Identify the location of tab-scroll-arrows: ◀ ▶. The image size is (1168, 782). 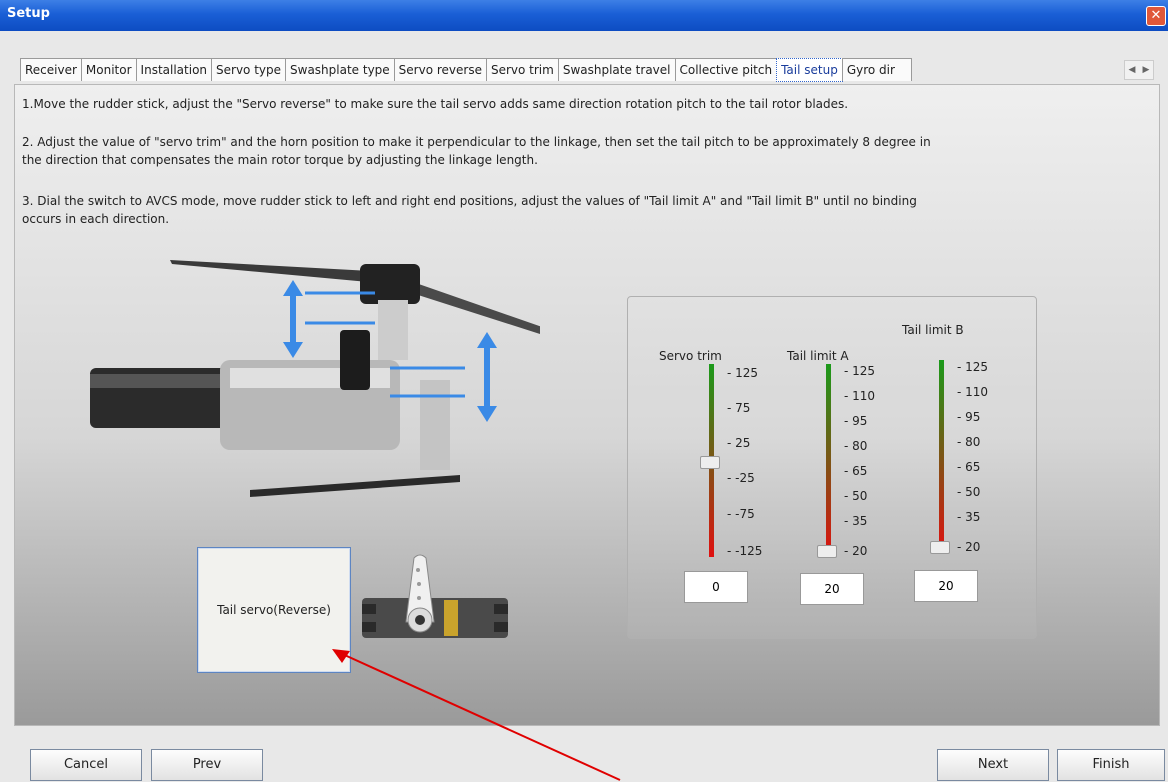
(1139, 70).